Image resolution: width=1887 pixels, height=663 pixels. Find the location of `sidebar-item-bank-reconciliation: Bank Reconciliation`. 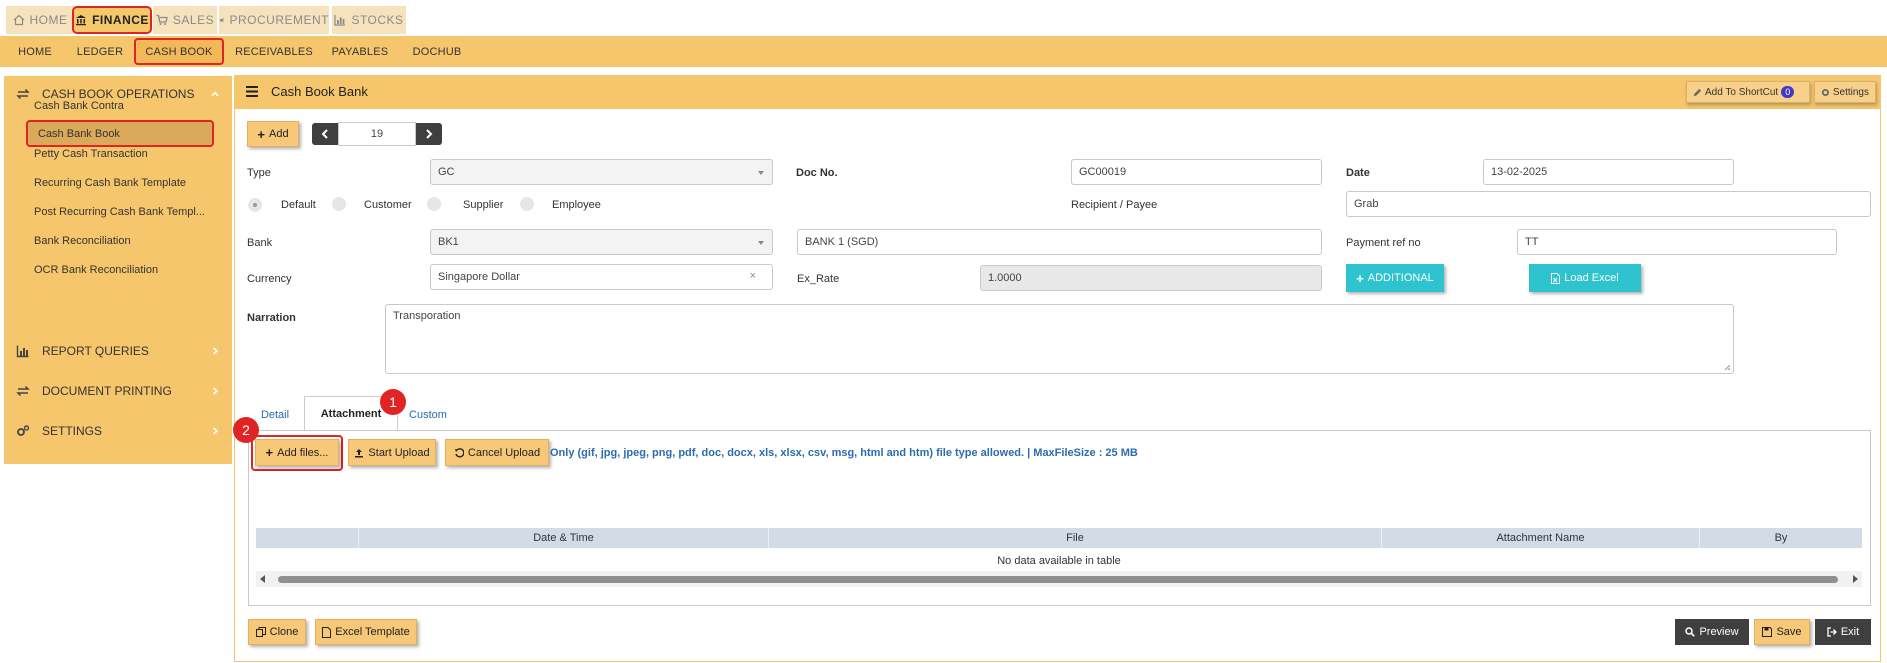

sidebar-item-bank-reconciliation: Bank Reconciliation is located at coordinates (82, 241).